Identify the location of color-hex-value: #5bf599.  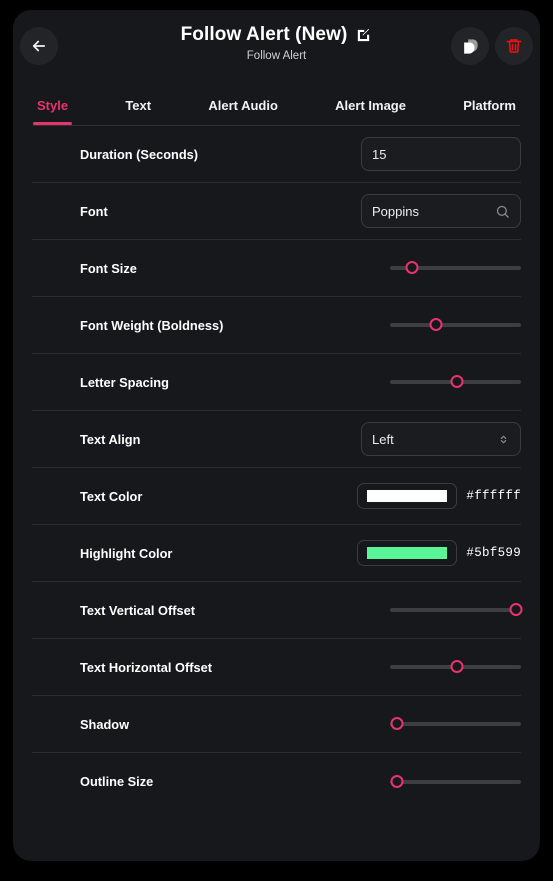
(493, 553).